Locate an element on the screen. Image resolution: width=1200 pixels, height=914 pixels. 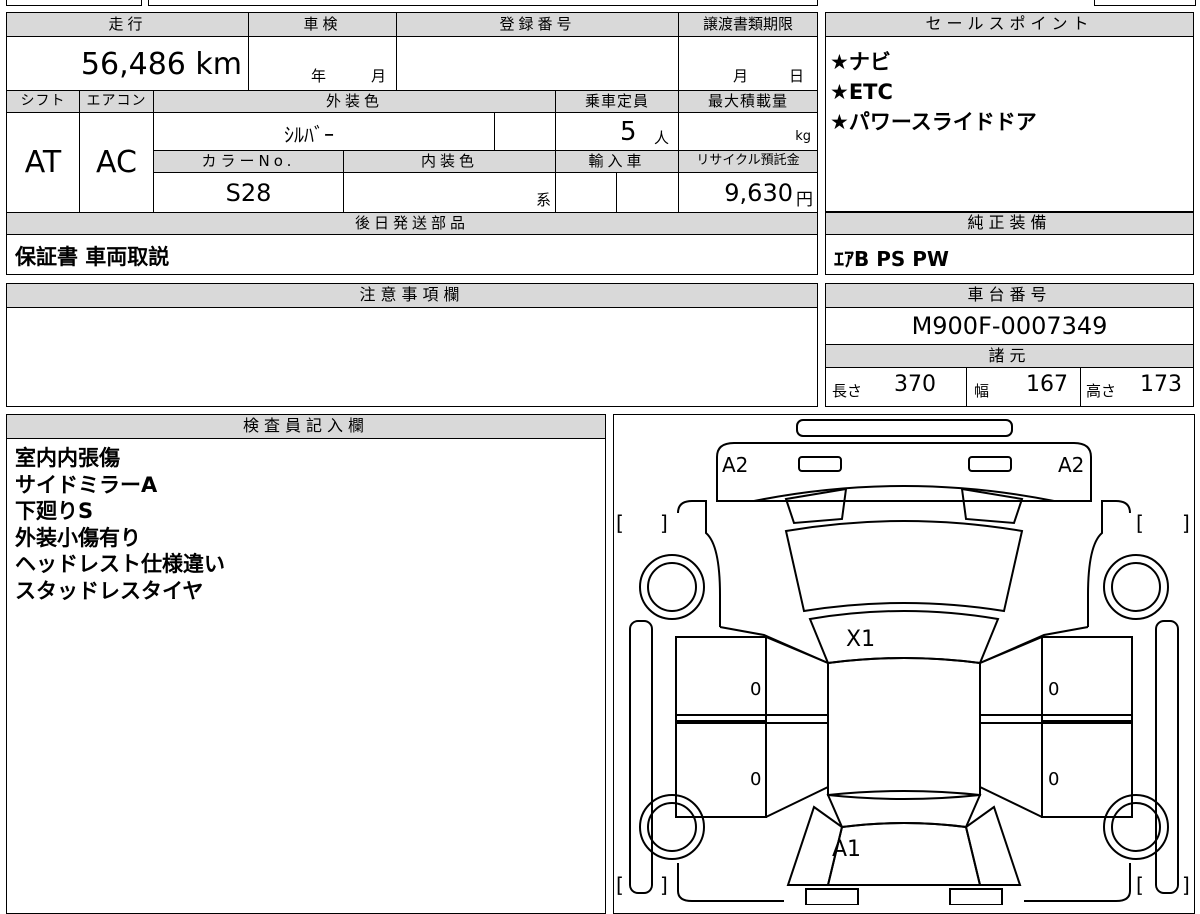
inspection-header: 車検 is located at coordinates (323, 25).